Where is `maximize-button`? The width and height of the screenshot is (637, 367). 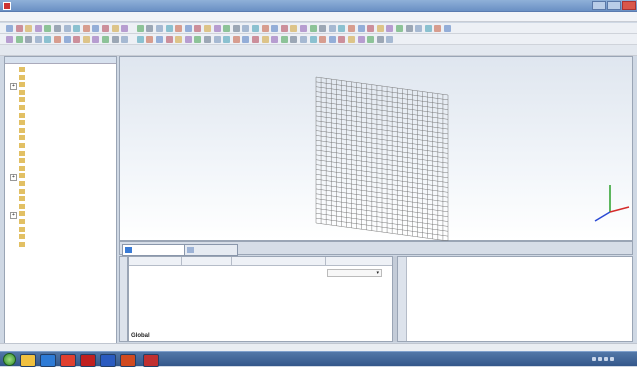
maximize-button is located at coordinates (614, 5).